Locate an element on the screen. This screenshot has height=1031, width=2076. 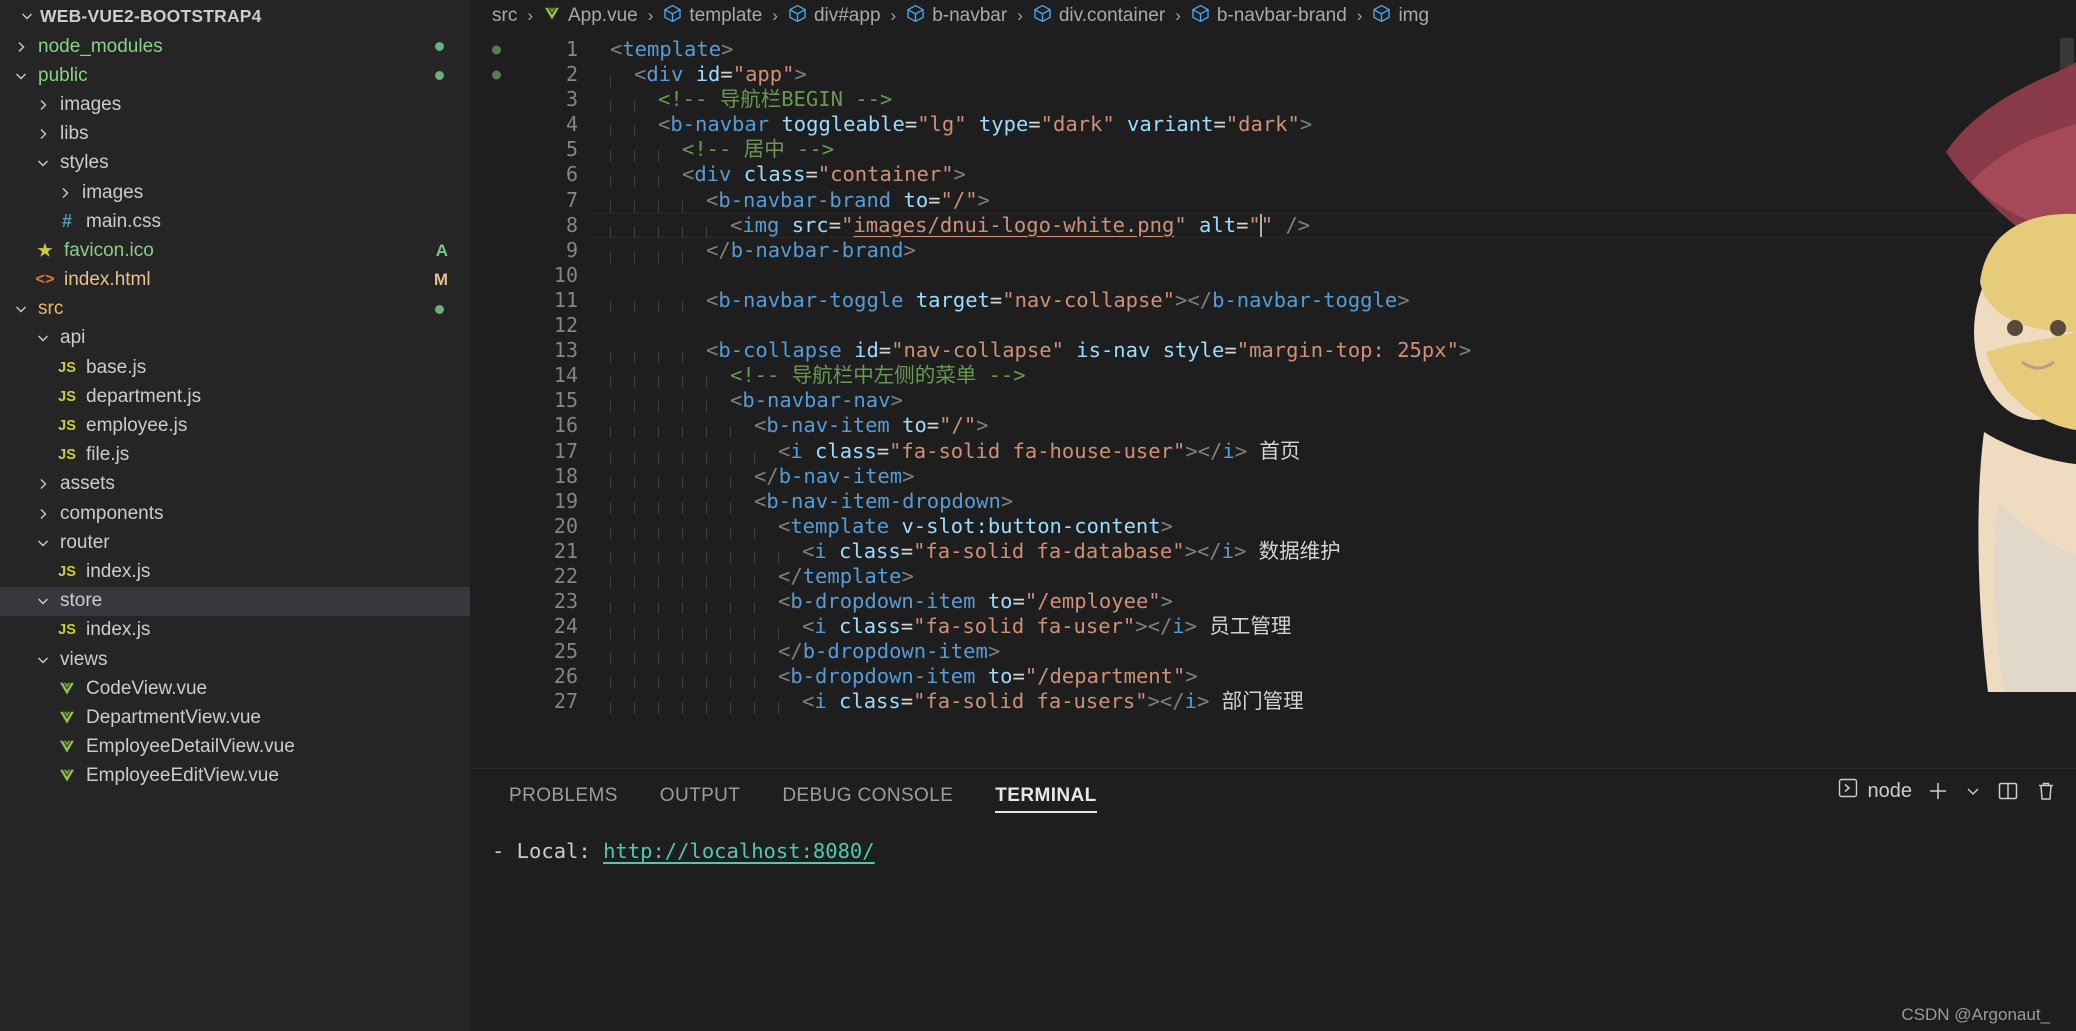
code-line: 3 <!-- 导航栏BEGIN --> is located at coordinates (1260, 100).